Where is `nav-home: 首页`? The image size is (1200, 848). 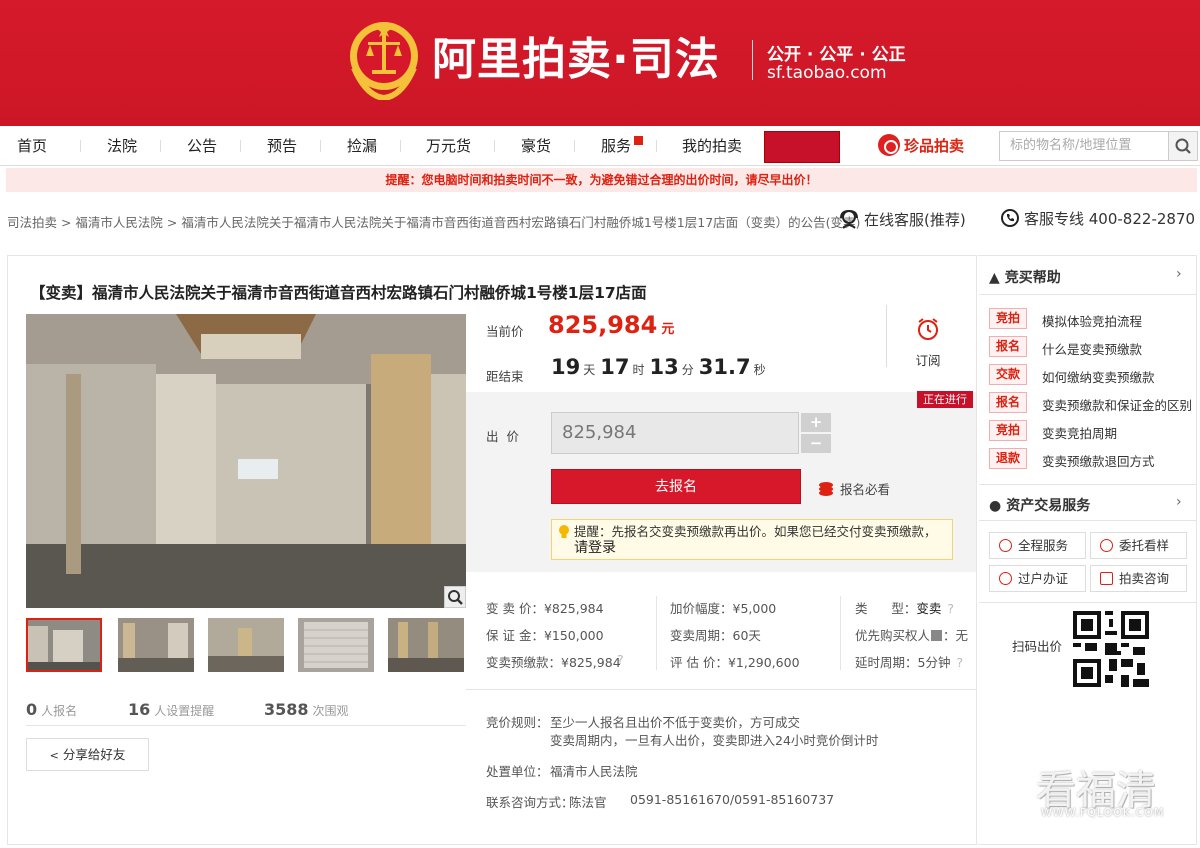 nav-home: 首页 is located at coordinates (32, 146).